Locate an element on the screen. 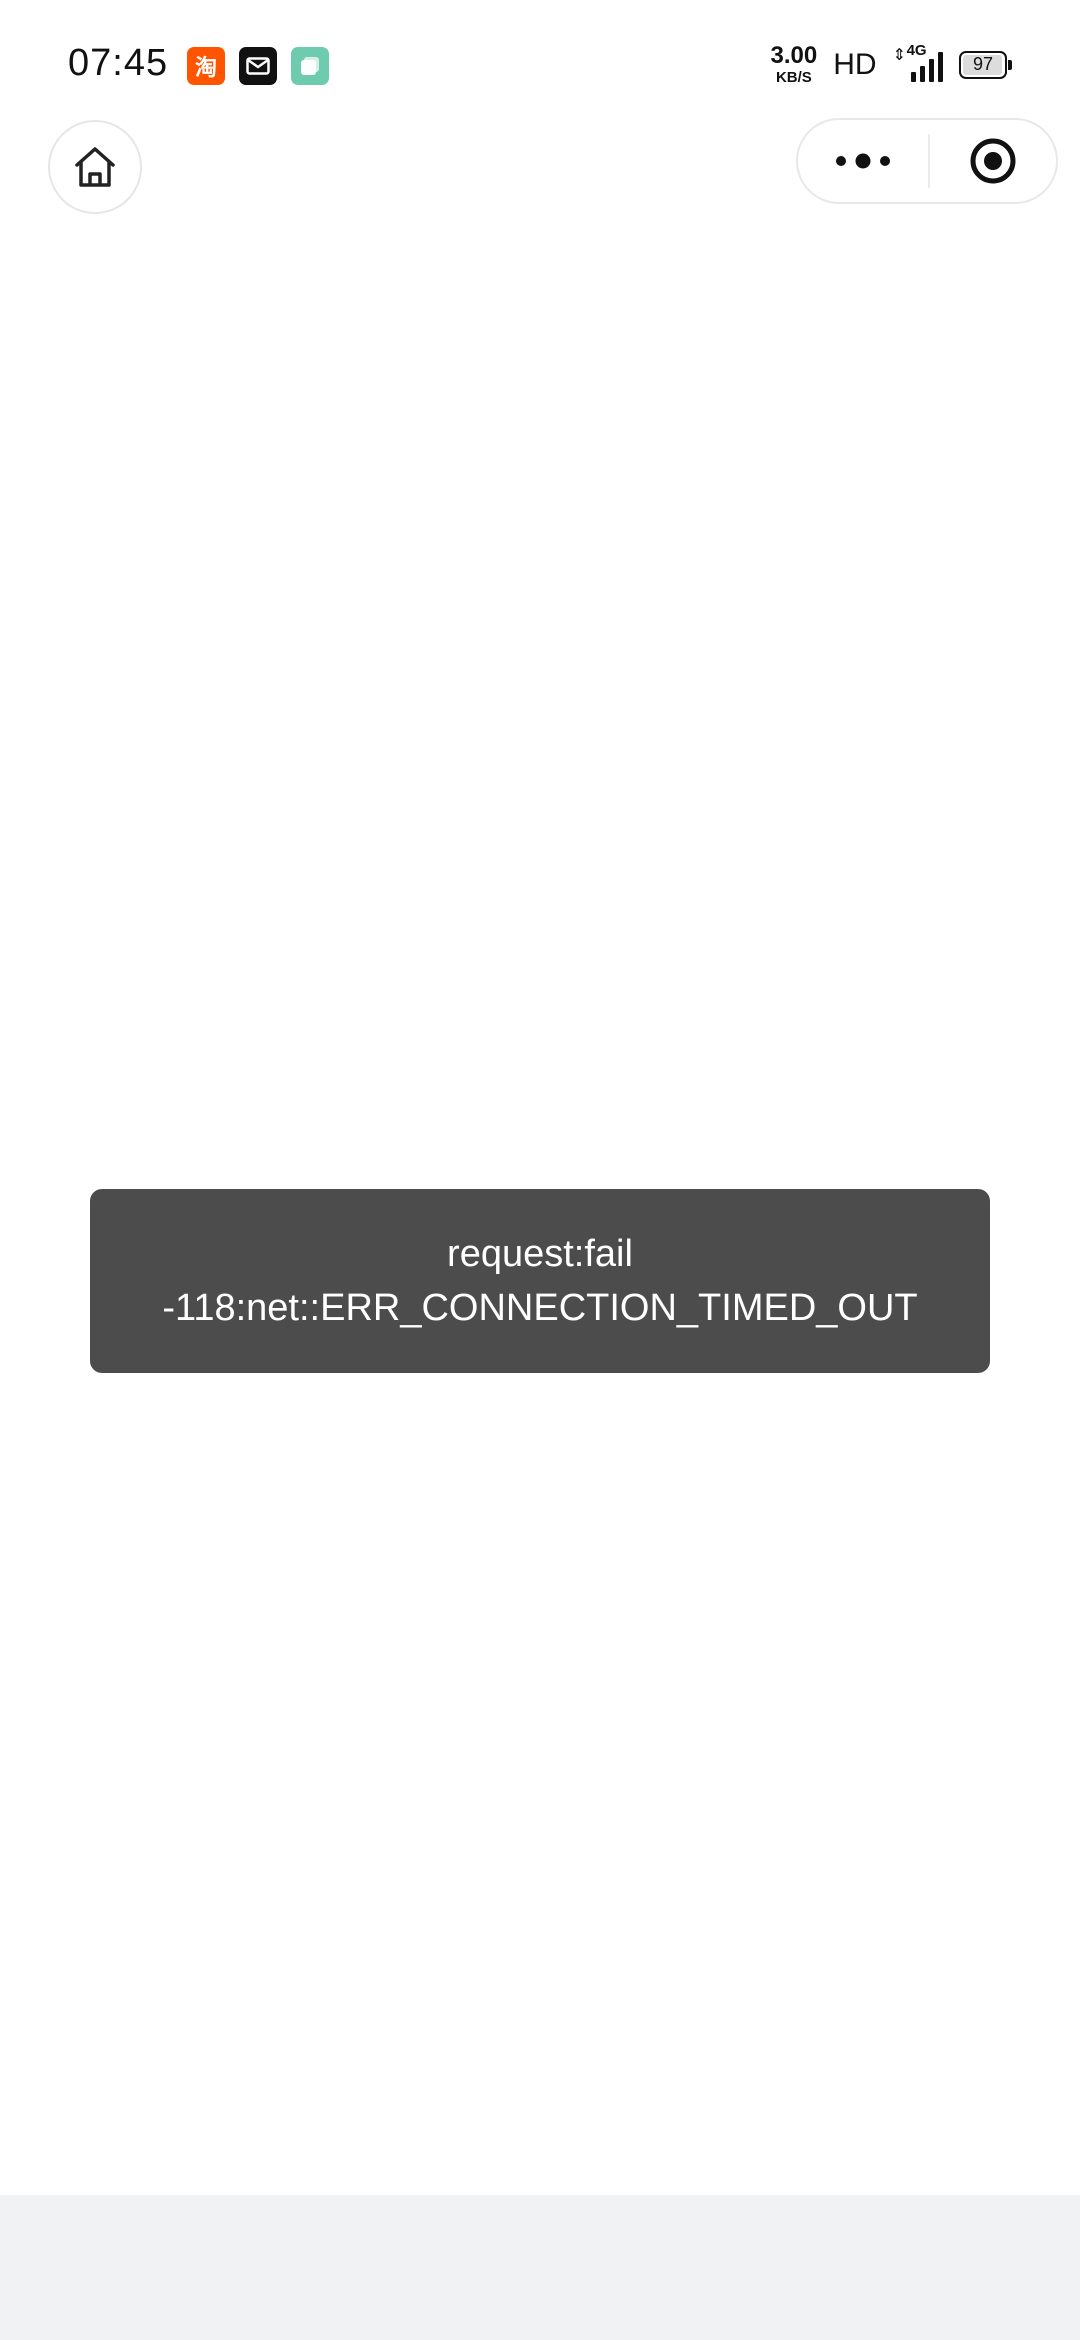 The height and width of the screenshot is (2340, 1080). target-close-icon is located at coordinates (993, 161).